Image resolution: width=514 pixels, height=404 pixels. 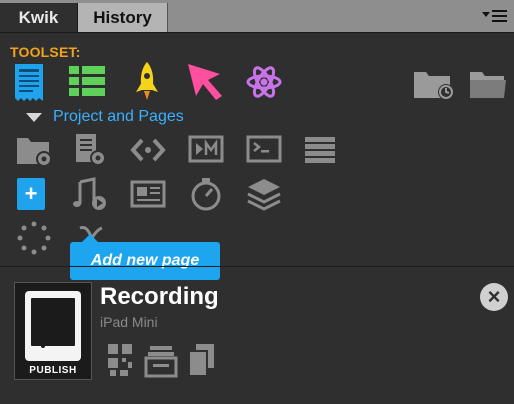 I want to click on layers-stack-icon, so click(x=320, y=150).